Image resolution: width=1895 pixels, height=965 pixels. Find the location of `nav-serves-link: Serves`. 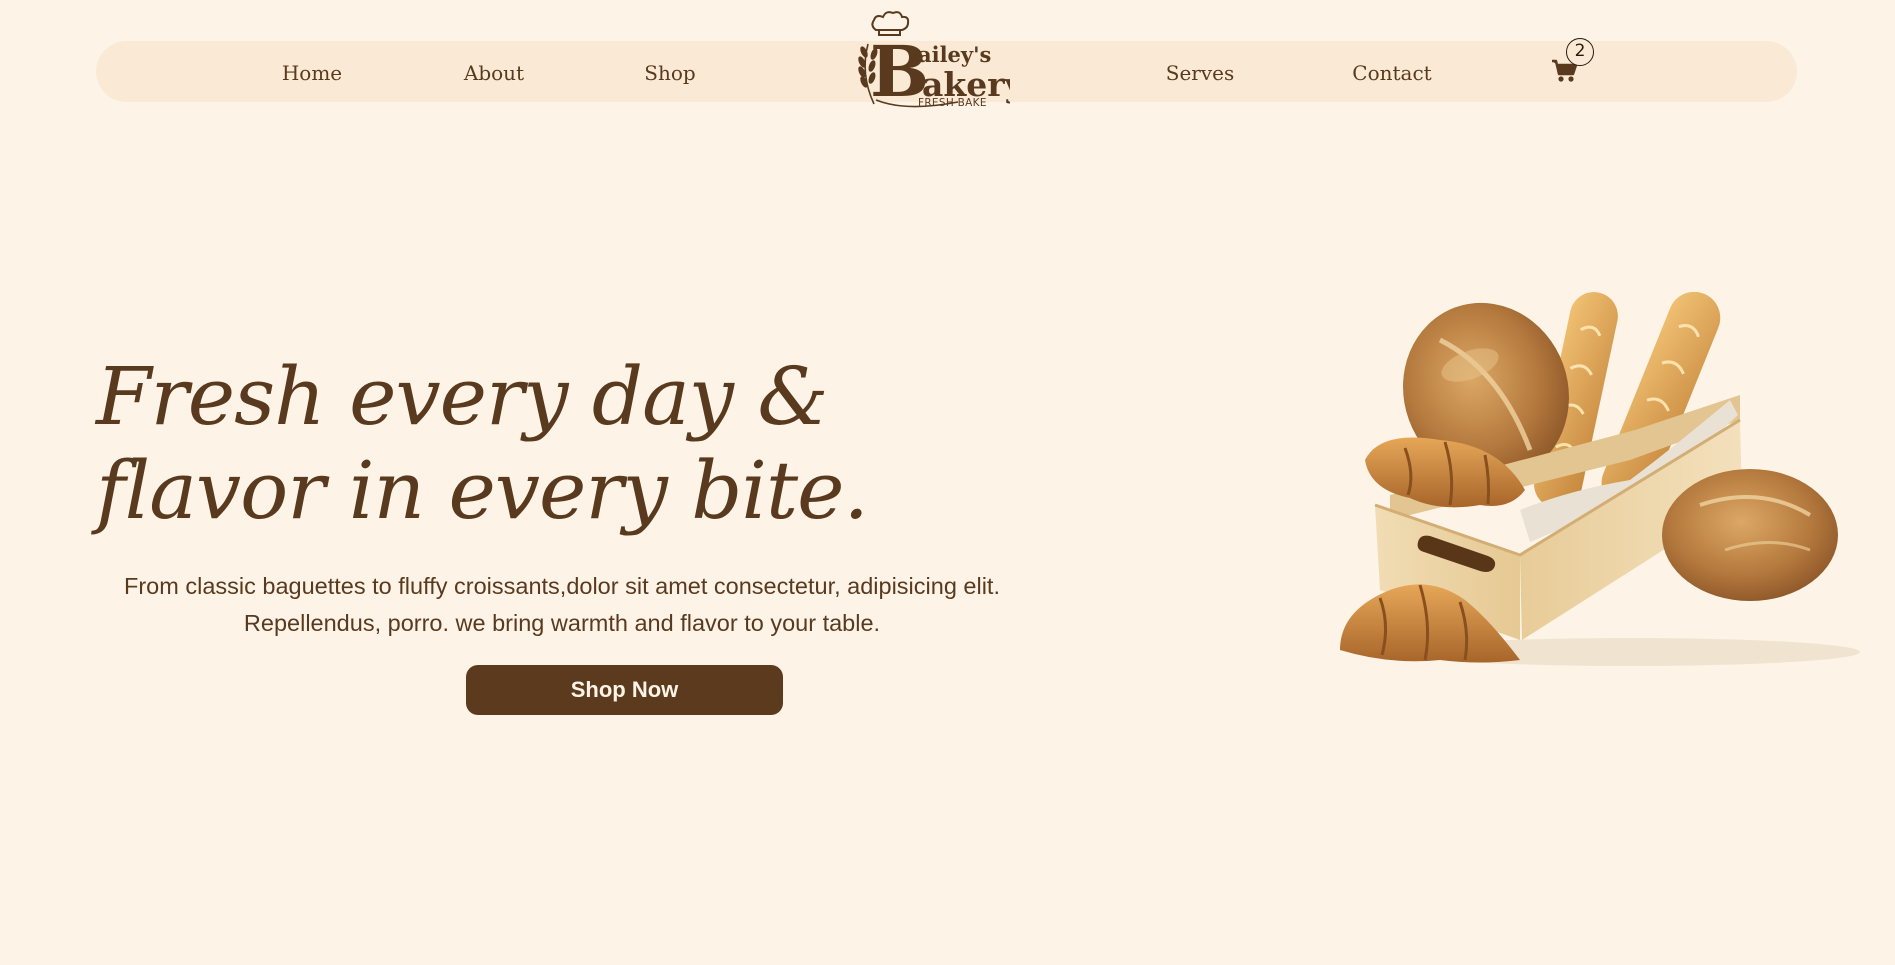

nav-serves-link: Serves is located at coordinates (1200, 73).